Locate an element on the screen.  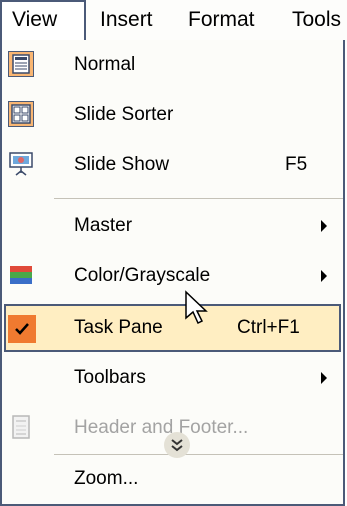
menu-item-slide-show-shortcut: F5 is located at coordinates (296, 164).